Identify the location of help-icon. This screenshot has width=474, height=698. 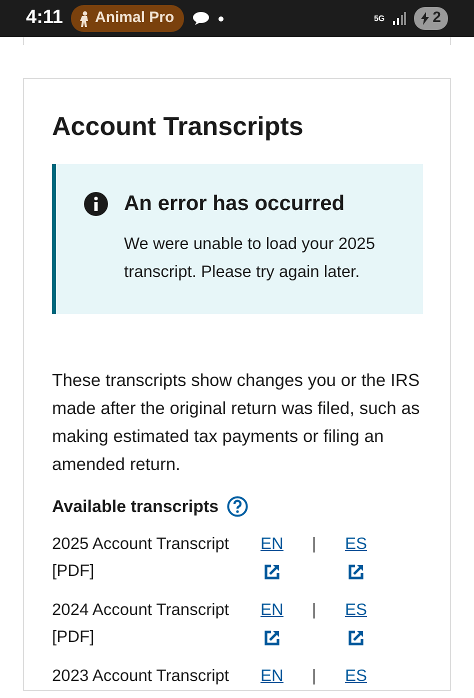
(237, 506).